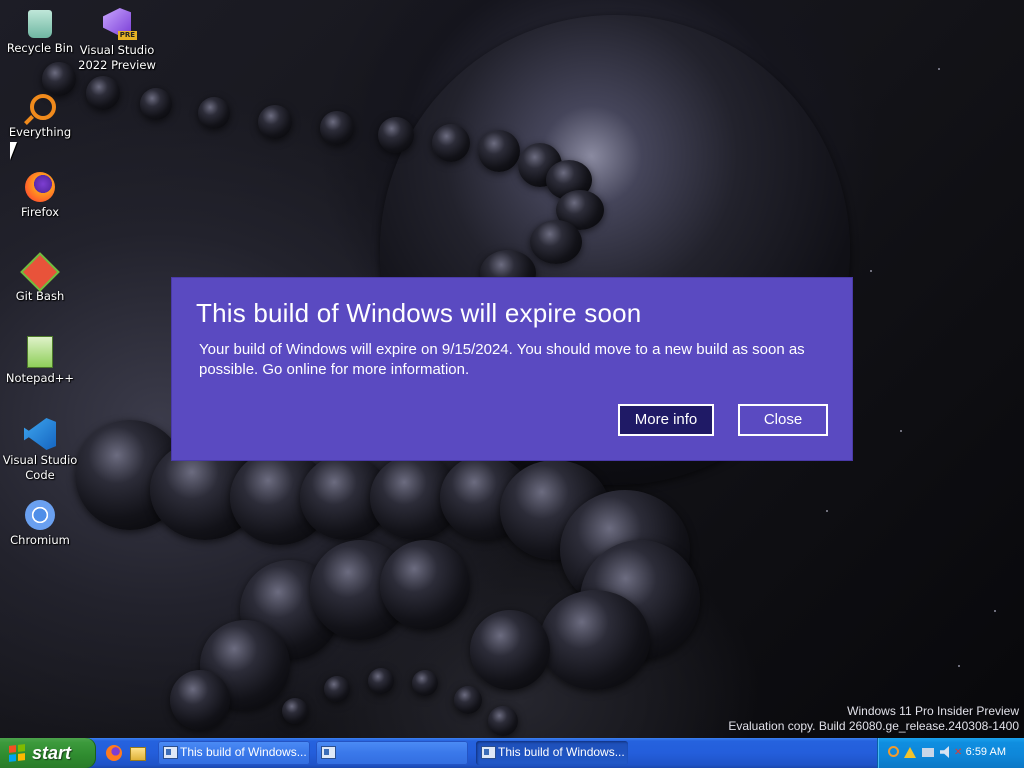 The width and height of the screenshot is (1024, 768). I want to click on desktop-icon-recycle-bin: Recycle Bin, so click(40, 32).